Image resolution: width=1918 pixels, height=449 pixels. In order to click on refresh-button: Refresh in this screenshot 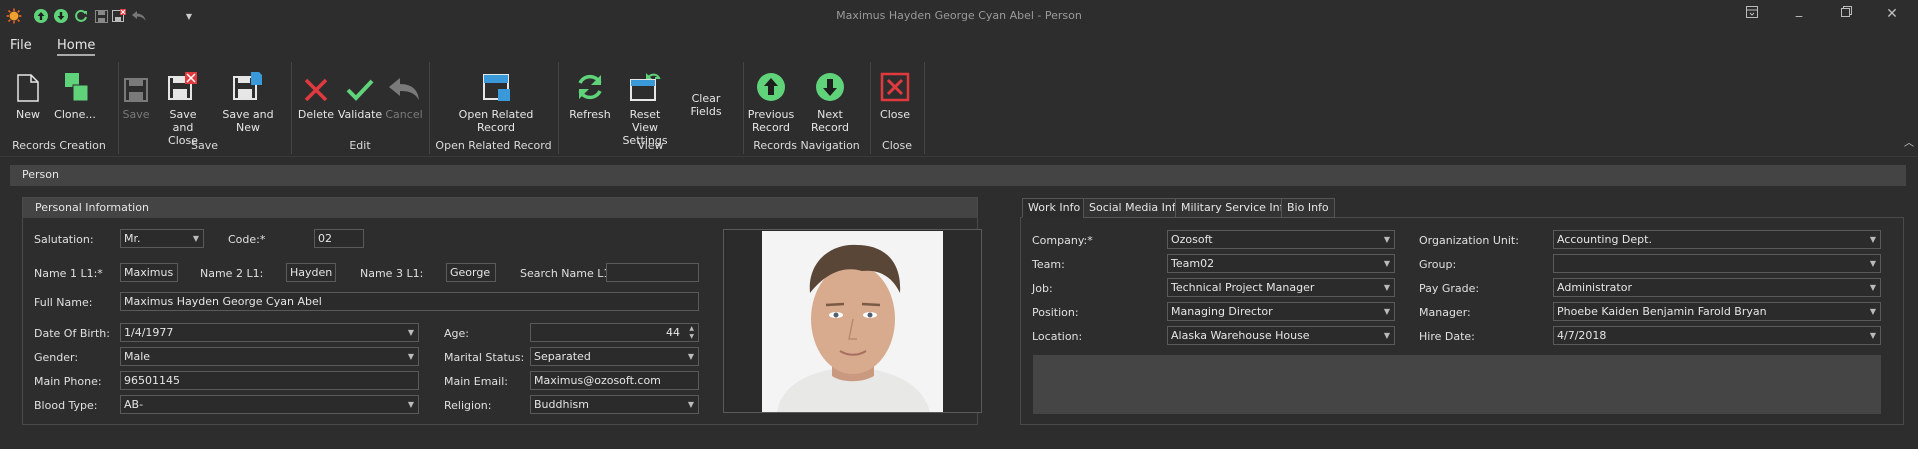, I will do `click(590, 93)`.